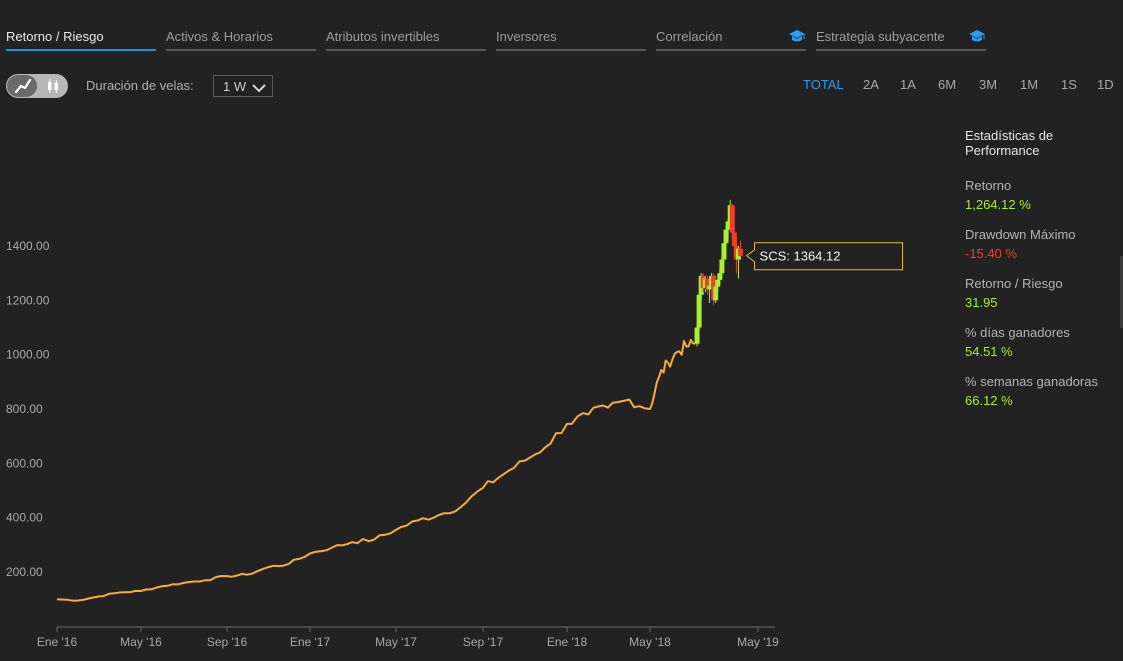 The image size is (1123, 661). I want to click on y-tick-label: 200.00, so click(24, 572).